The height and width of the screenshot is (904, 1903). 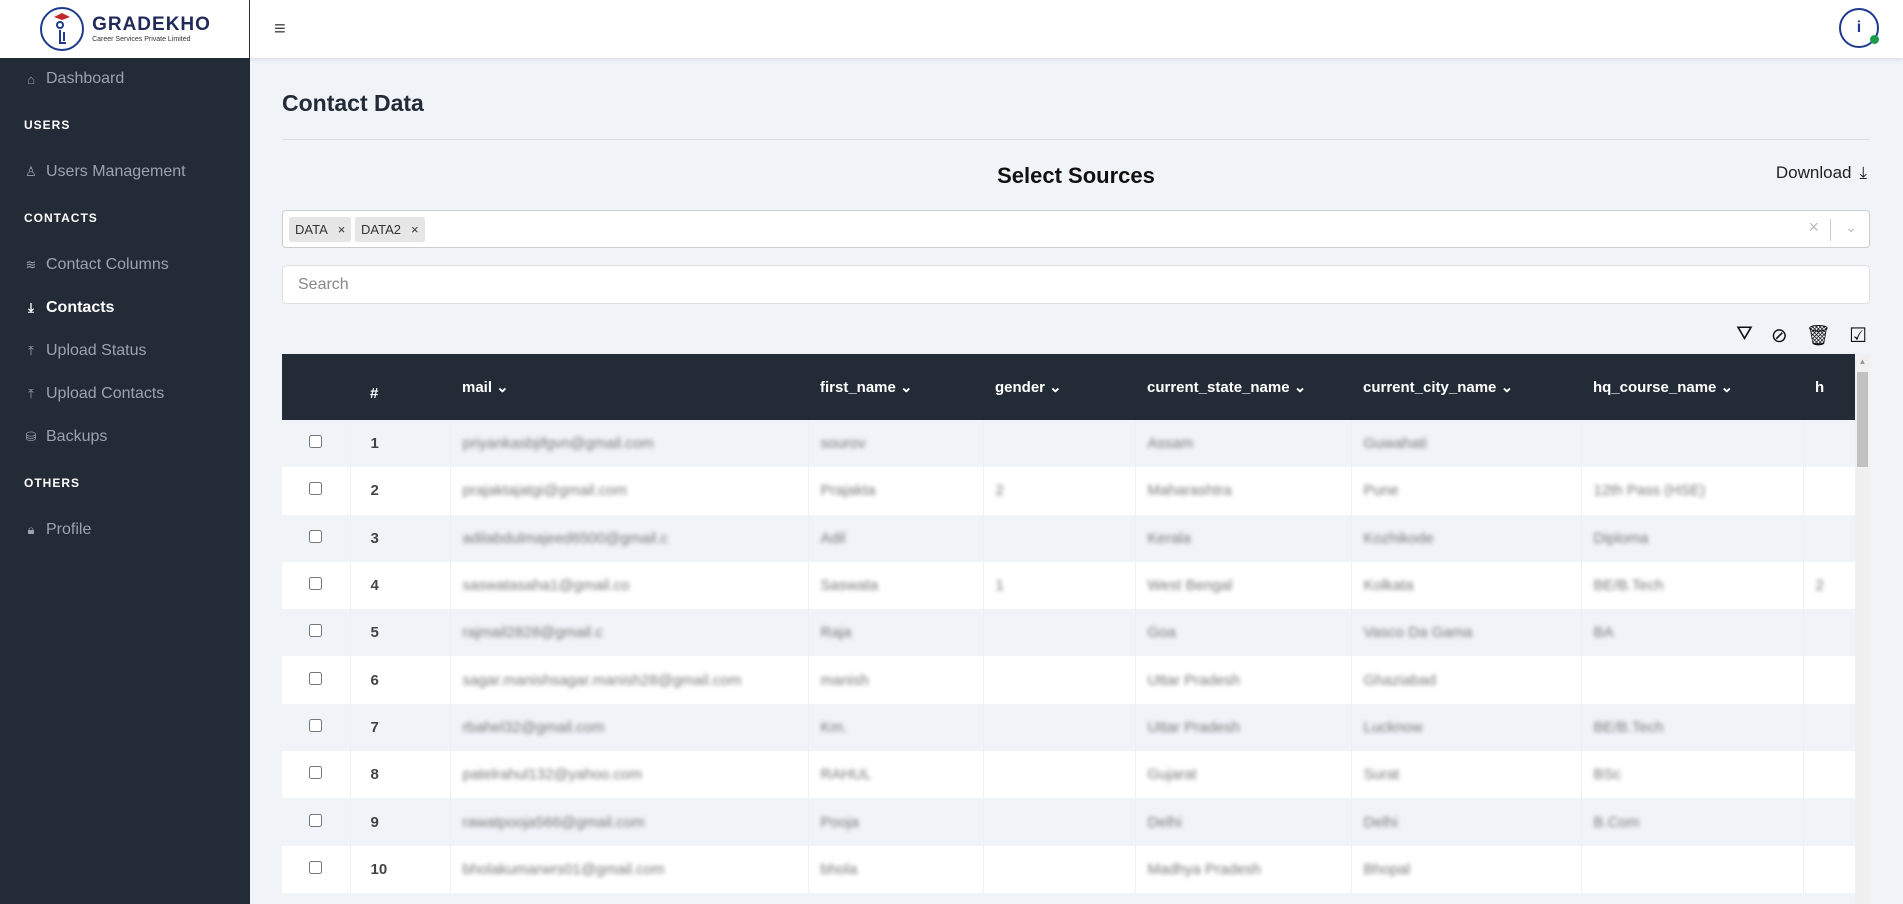 I want to click on row-index: 5, so click(x=400, y=633).